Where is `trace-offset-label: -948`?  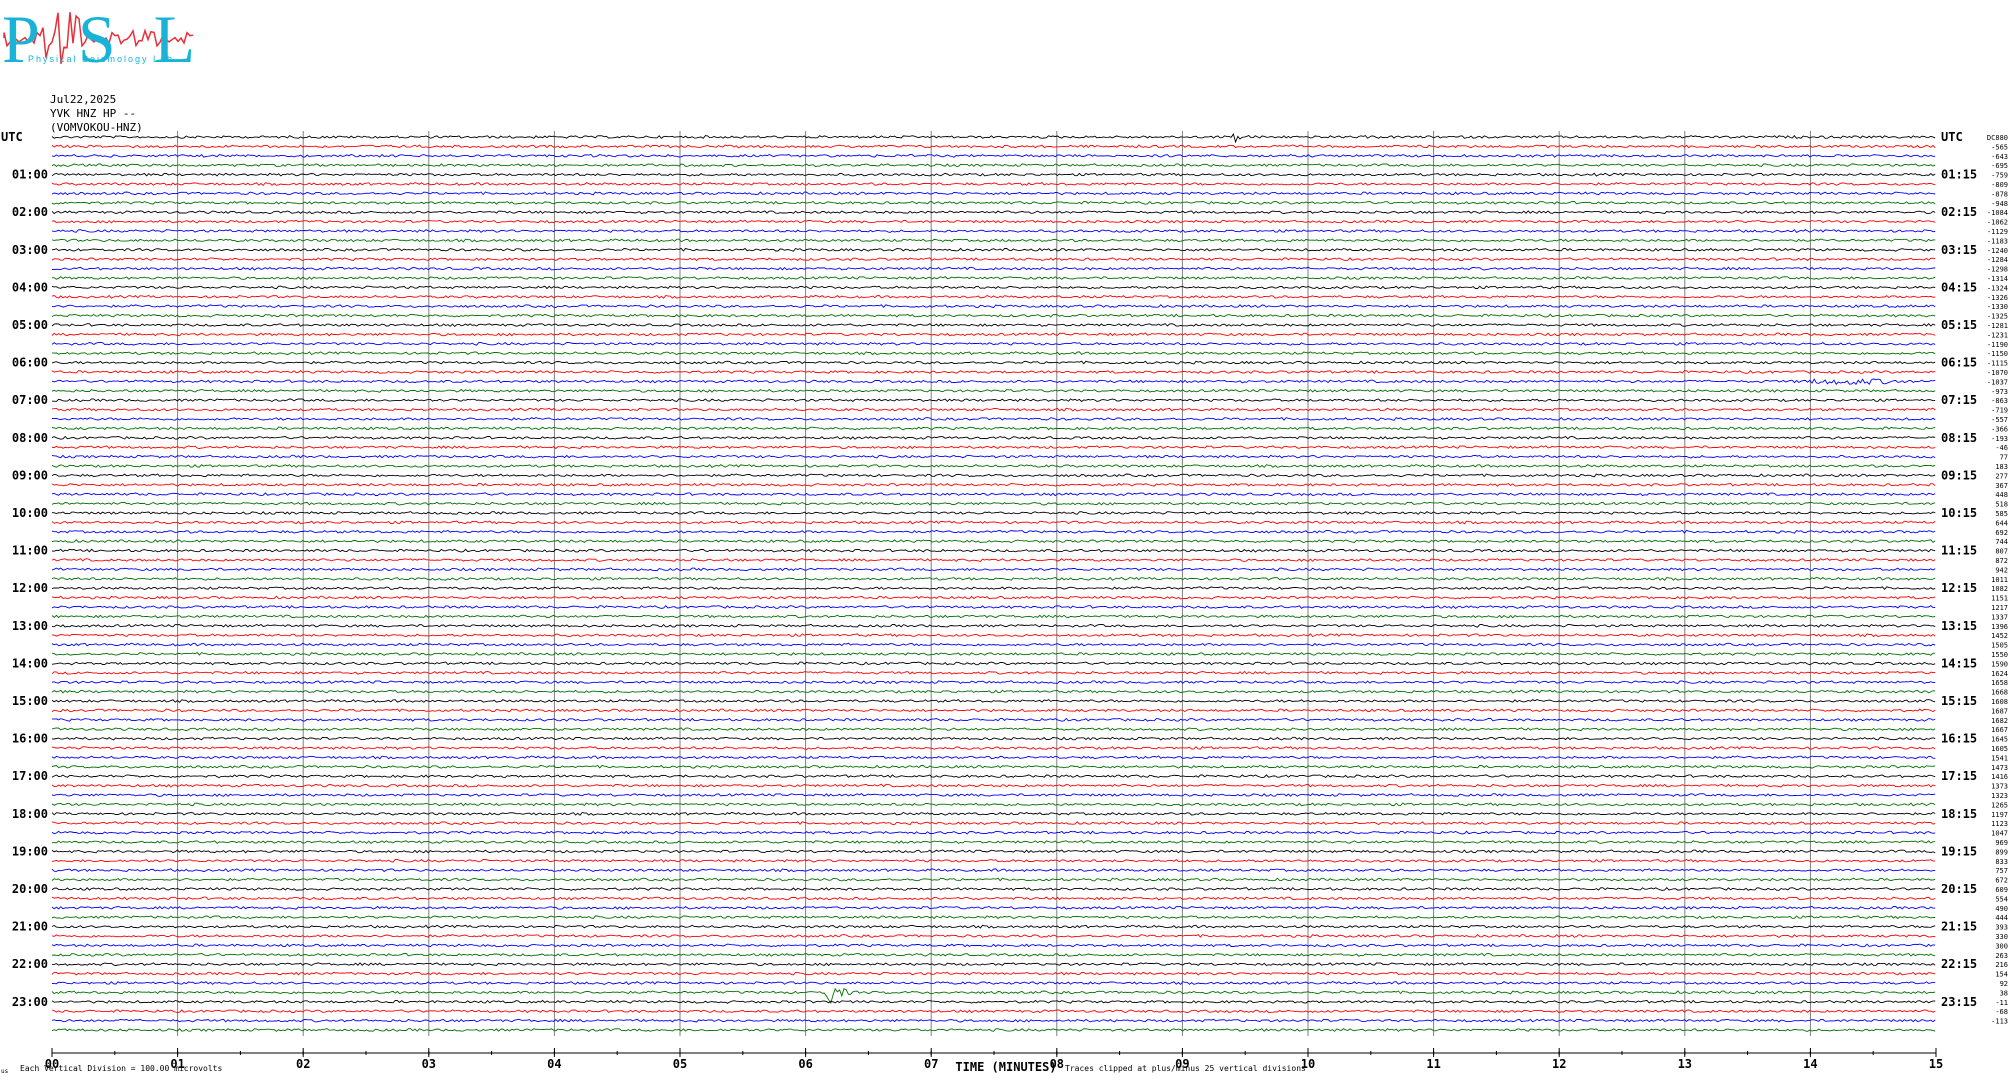 trace-offset-label: -948 is located at coordinates (1999, 204).